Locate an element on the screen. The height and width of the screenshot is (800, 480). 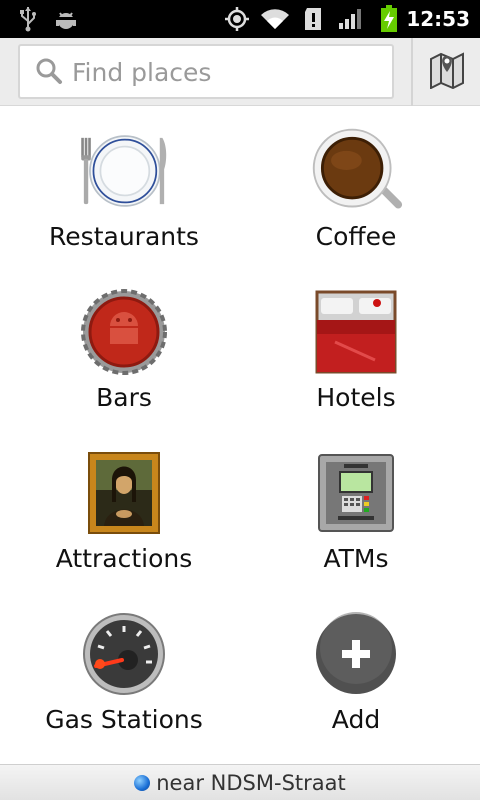
battery-charging-icon is located at coordinates (389, 19).